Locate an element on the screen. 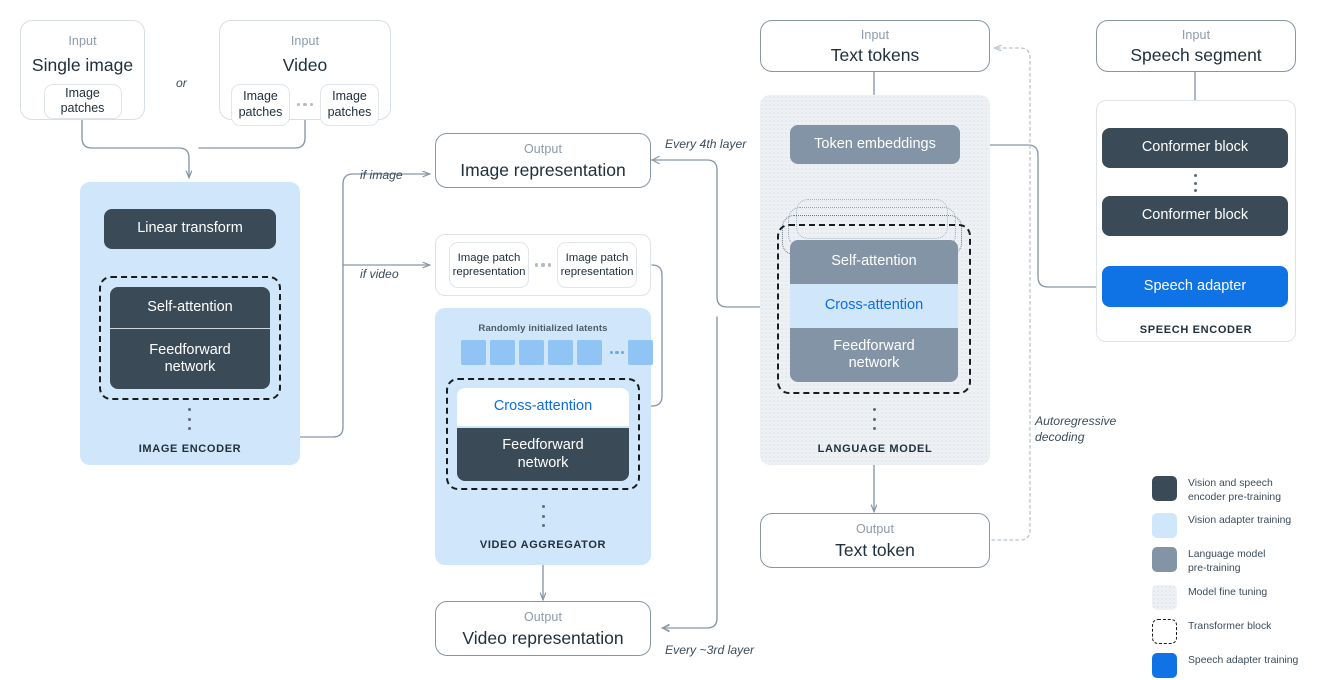 This screenshot has height=680, width=1320. conformer-stack-ellipsis-icon is located at coordinates (1195, 183).